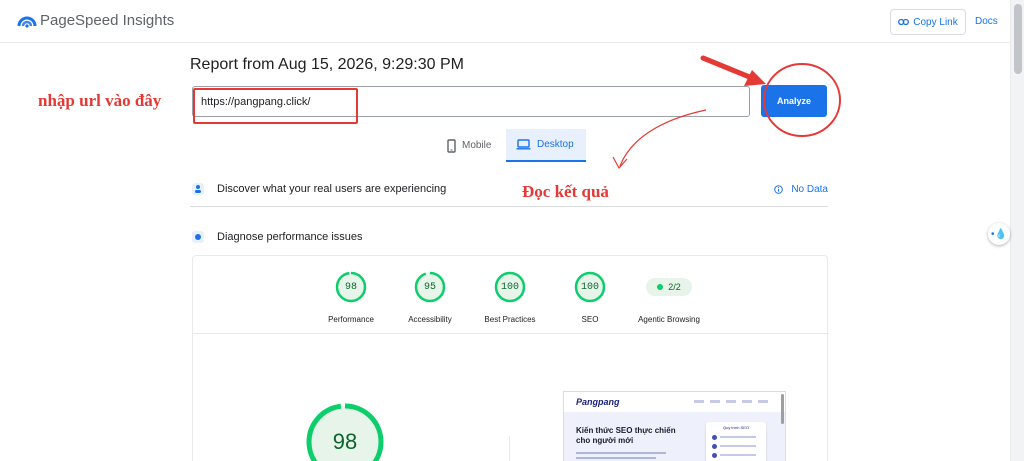 Image resolution: width=1024 pixels, height=461 pixels. I want to click on pagespeed-logo-icon, so click(27, 22).